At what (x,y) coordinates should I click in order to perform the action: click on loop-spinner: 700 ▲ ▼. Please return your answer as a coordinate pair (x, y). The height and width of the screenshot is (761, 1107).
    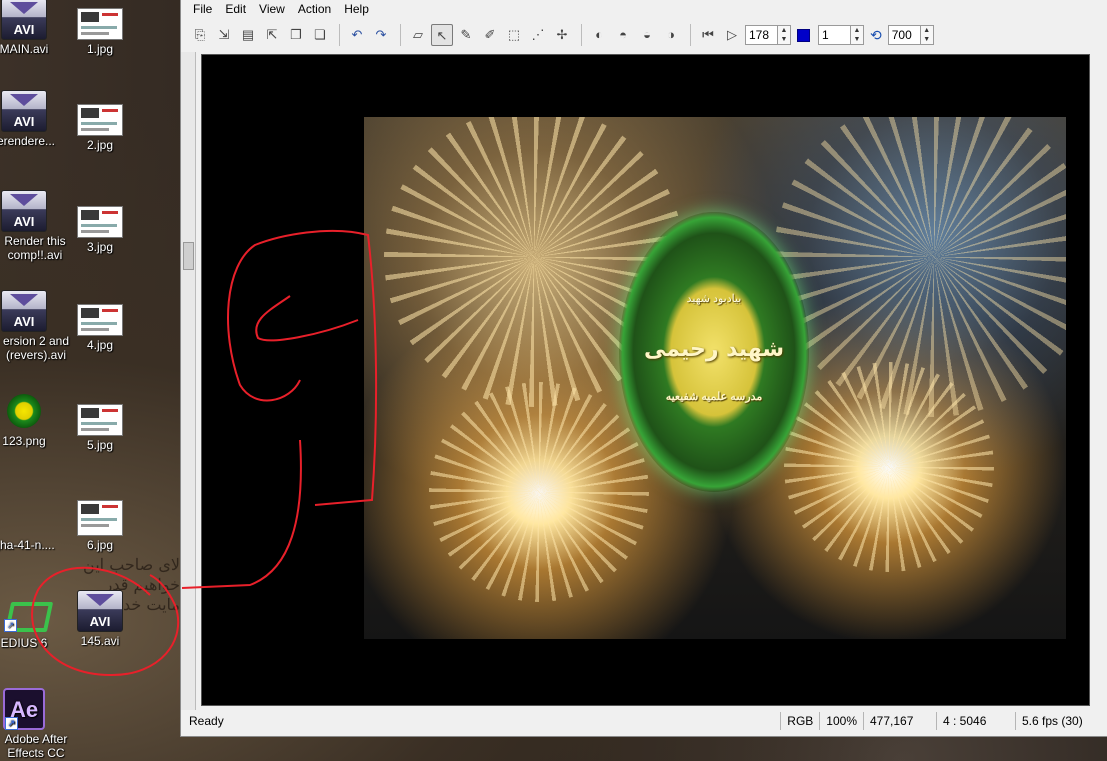
    Looking at the image, I should click on (910, 35).